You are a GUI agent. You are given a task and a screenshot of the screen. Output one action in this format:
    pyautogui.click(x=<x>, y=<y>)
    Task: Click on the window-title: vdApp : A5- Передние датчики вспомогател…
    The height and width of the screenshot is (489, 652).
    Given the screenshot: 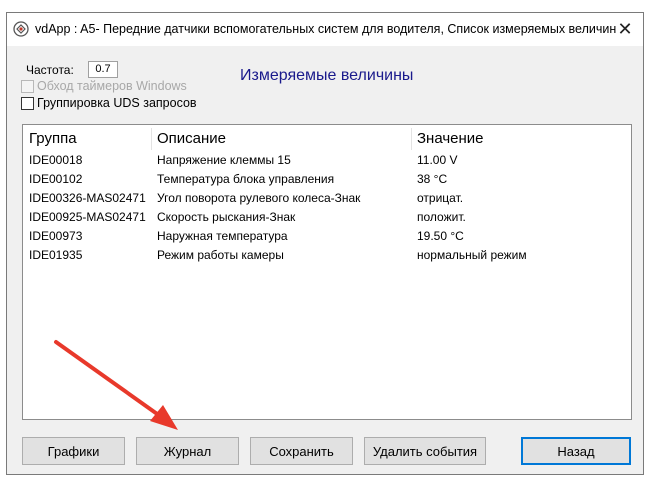 What is the action you would take?
    pyautogui.click(x=326, y=29)
    